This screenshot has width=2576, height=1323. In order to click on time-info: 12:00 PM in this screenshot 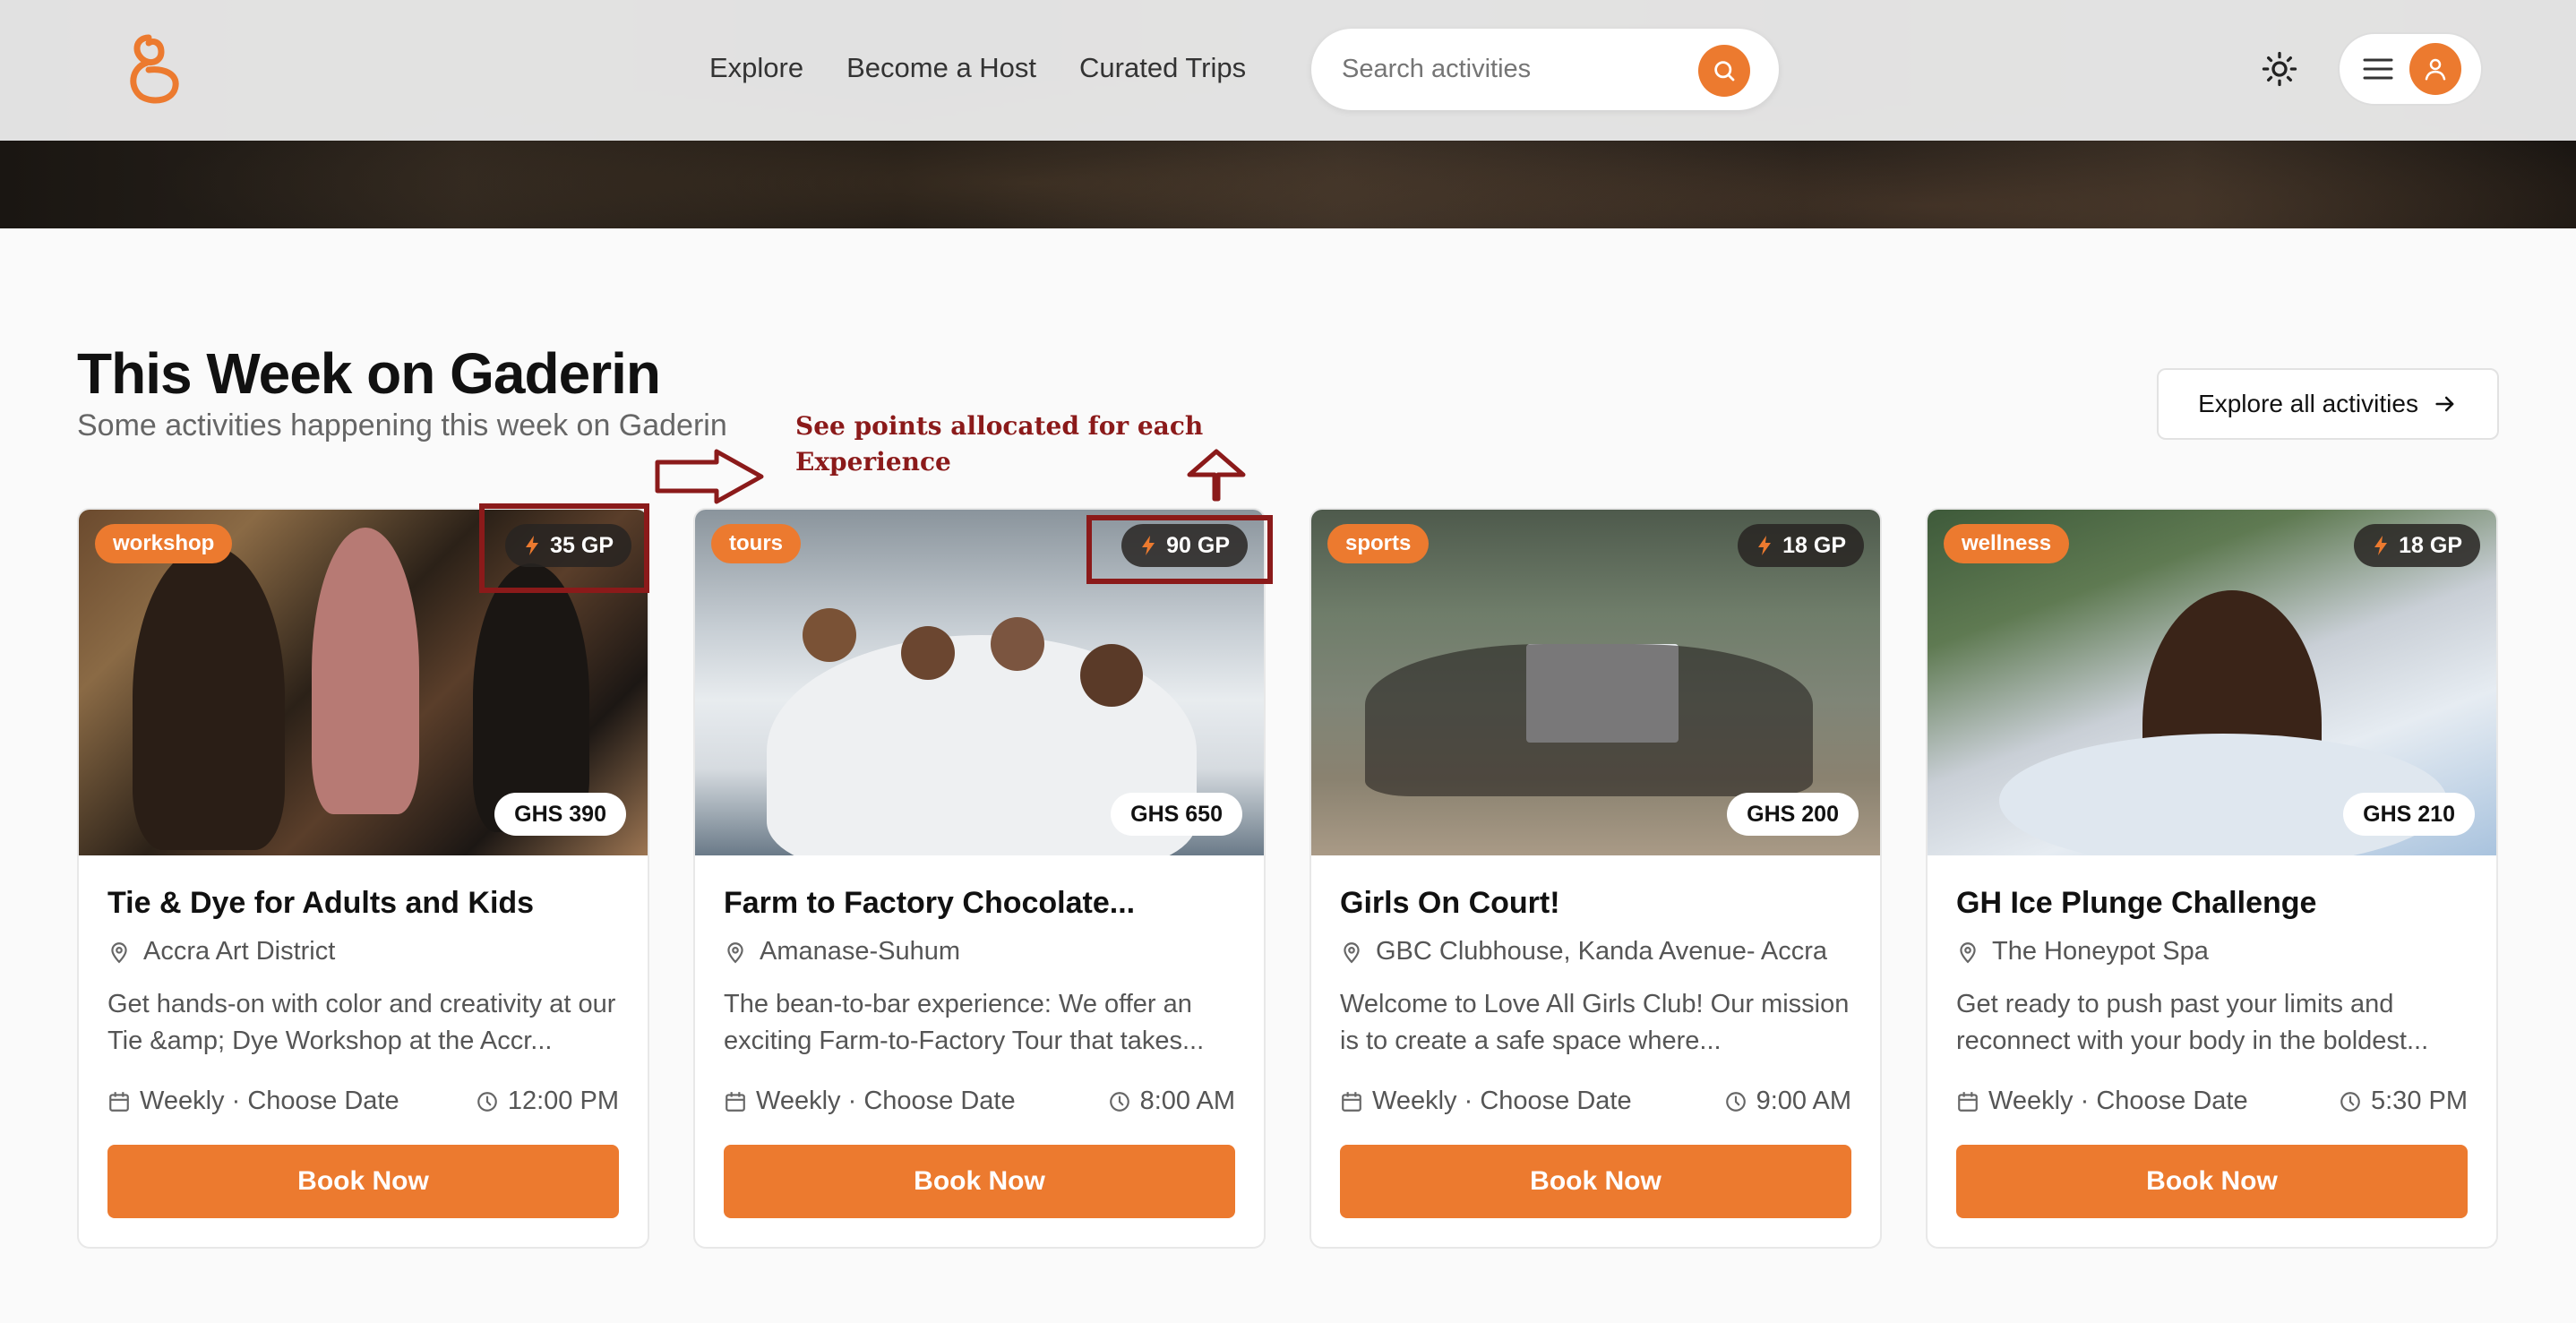, I will do `click(547, 1101)`.